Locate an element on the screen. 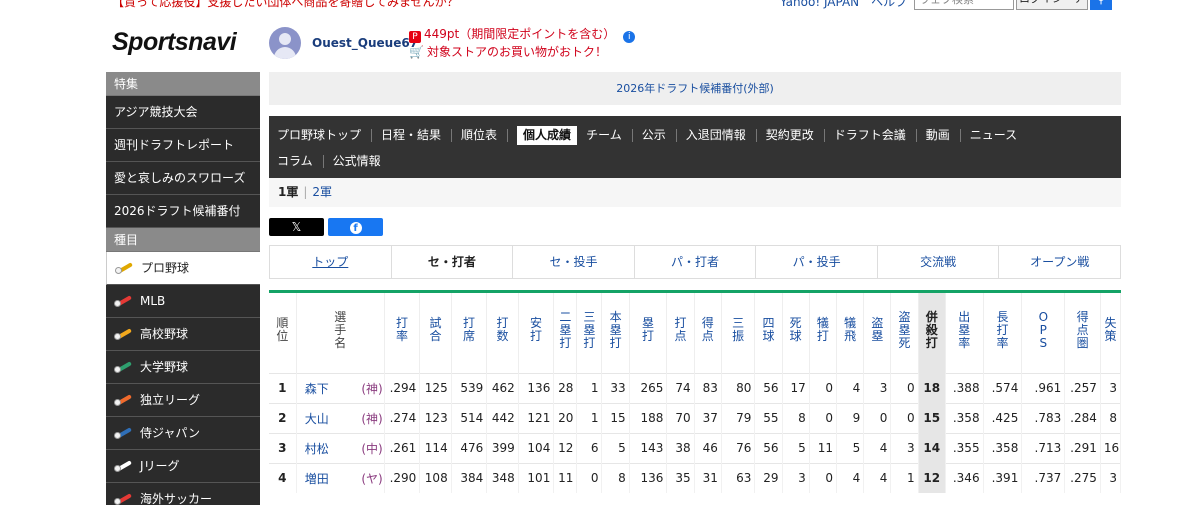 The height and width of the screenshot is (505, 1200). column-header: 得点圏 is located at coordinates (1082, 333).